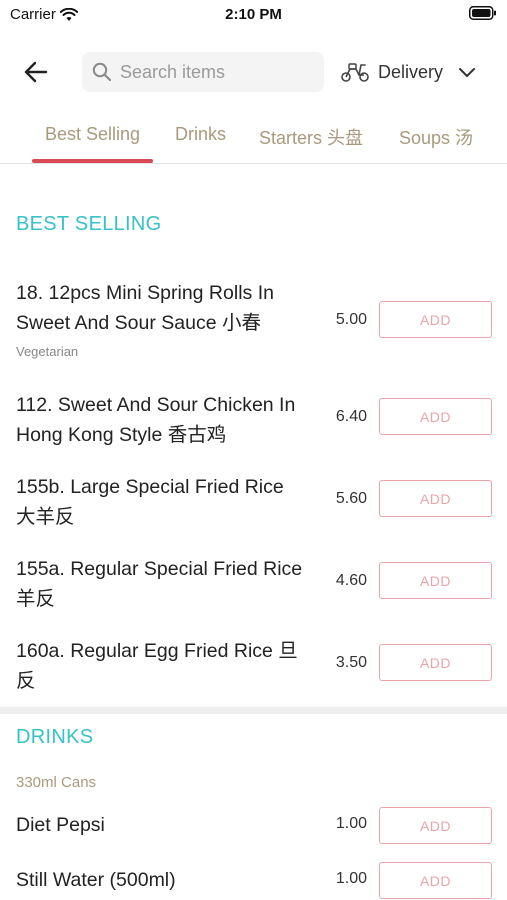 This screenshot has height=900, width=507. I want to click on search-box, so click(203, 72).